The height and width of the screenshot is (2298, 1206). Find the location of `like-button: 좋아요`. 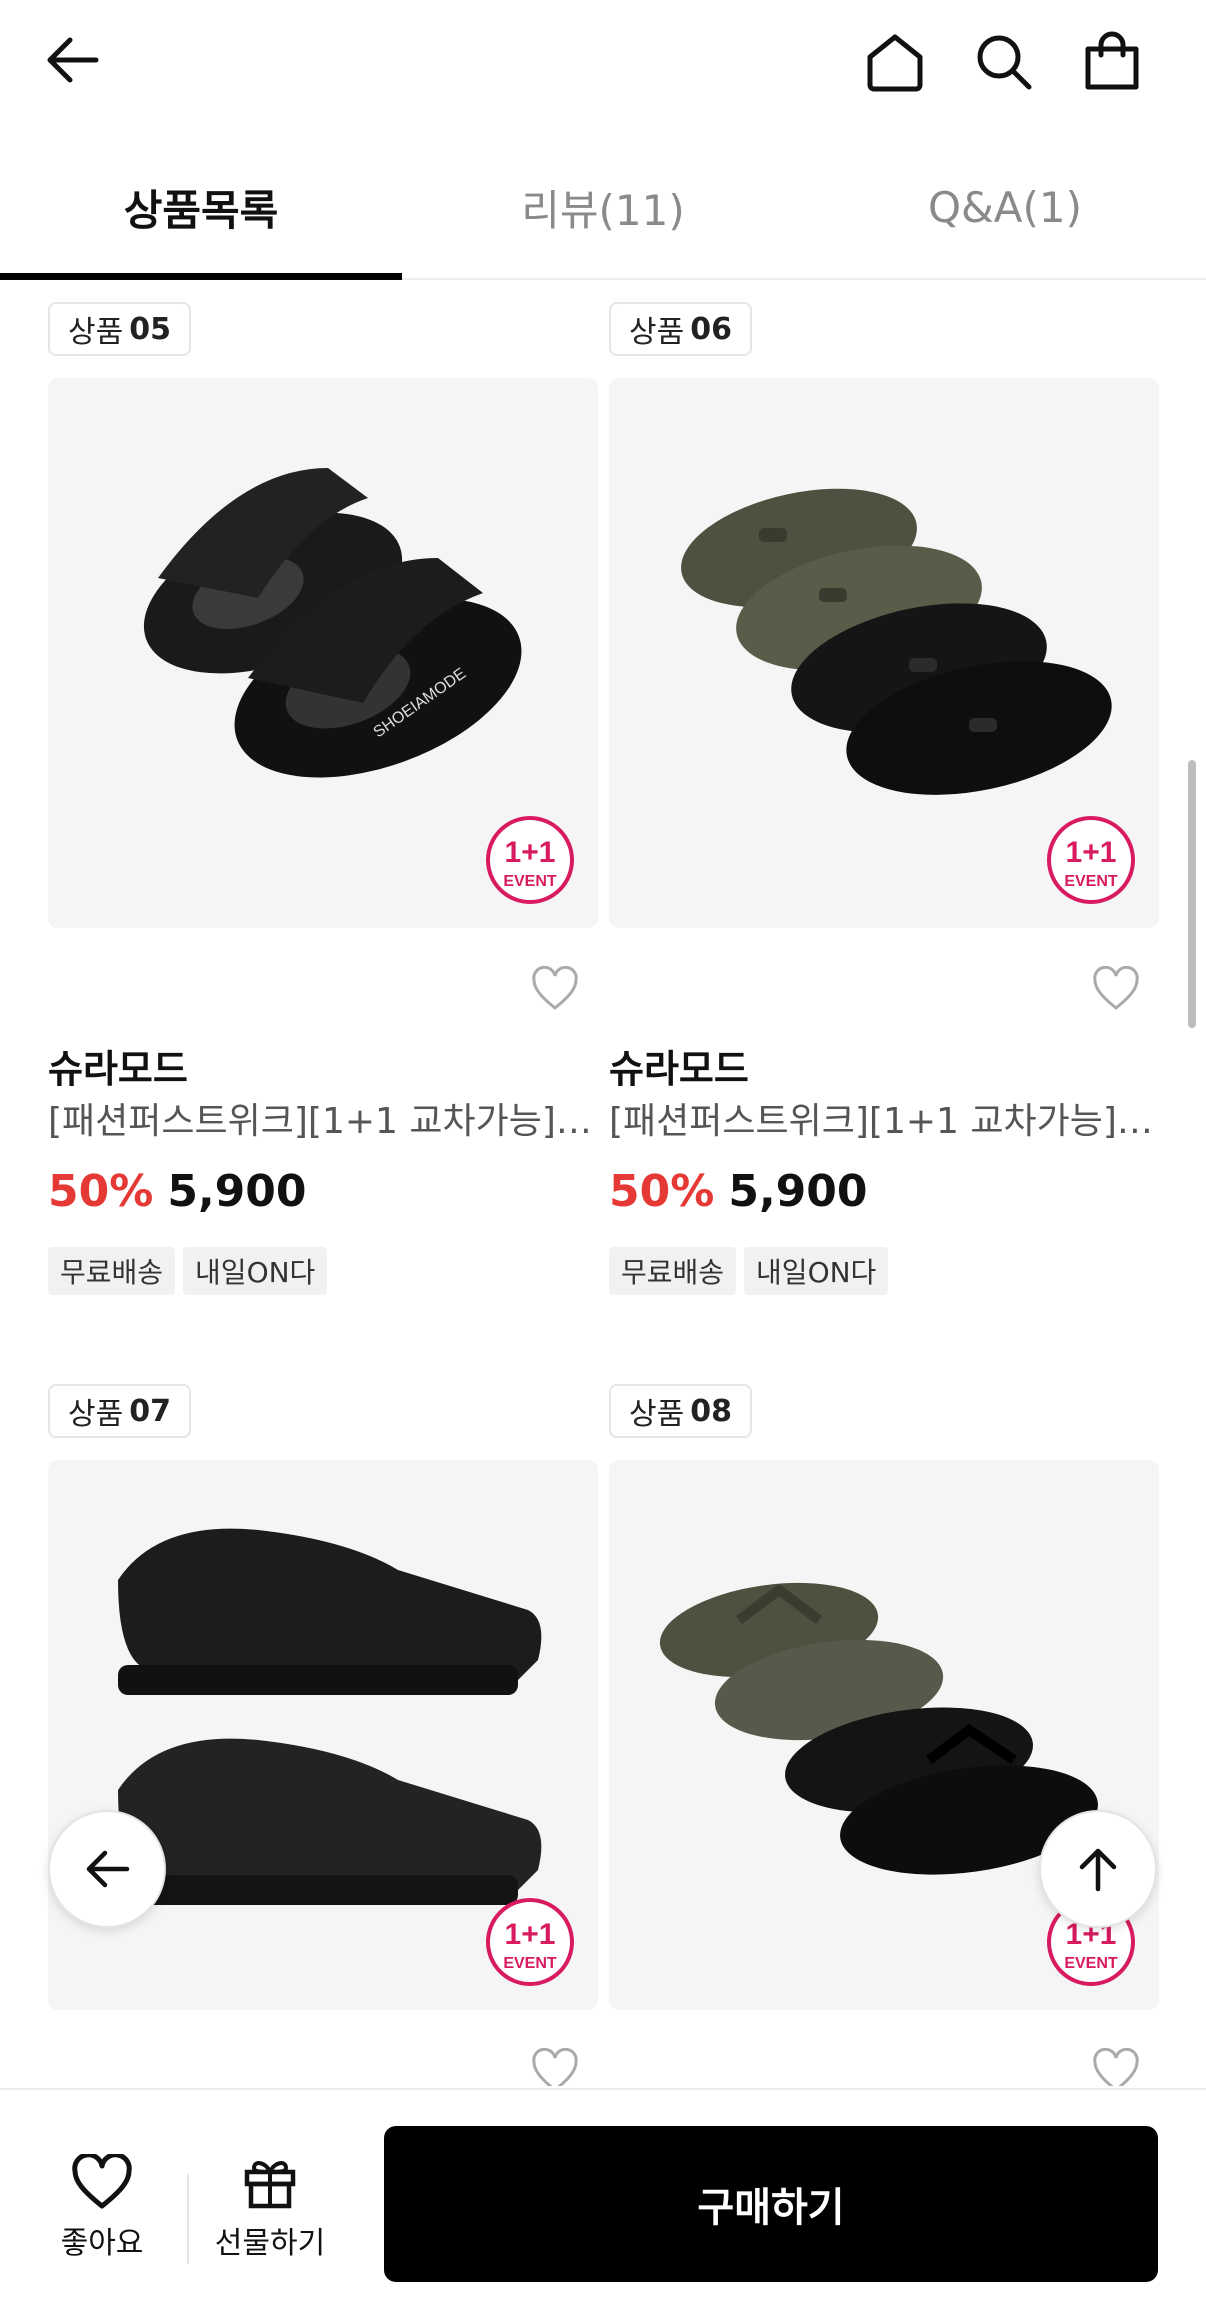

like-button: 좋아요 is located at coordinates (102, 2208).